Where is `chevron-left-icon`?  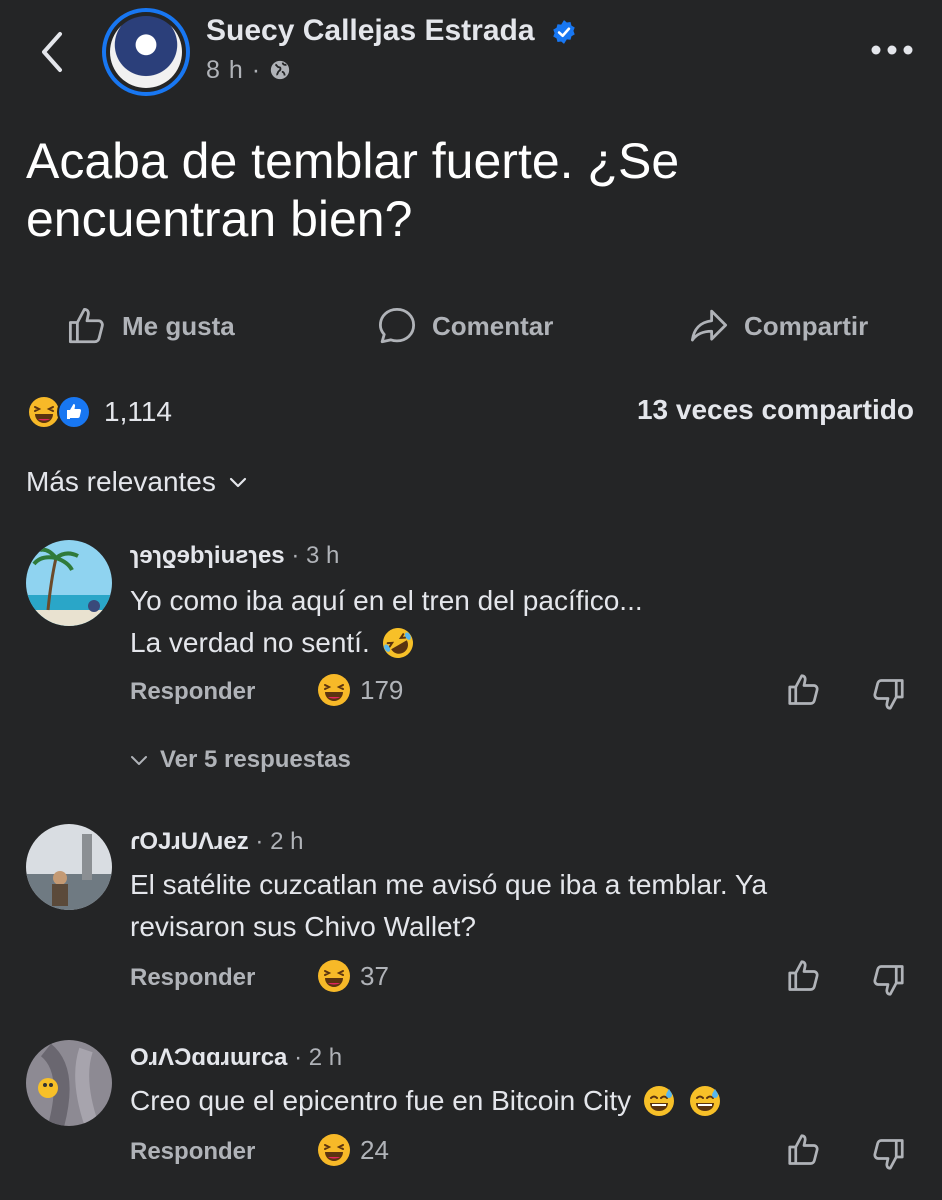 chevron-left-icon is located at coordinates (52, 52).